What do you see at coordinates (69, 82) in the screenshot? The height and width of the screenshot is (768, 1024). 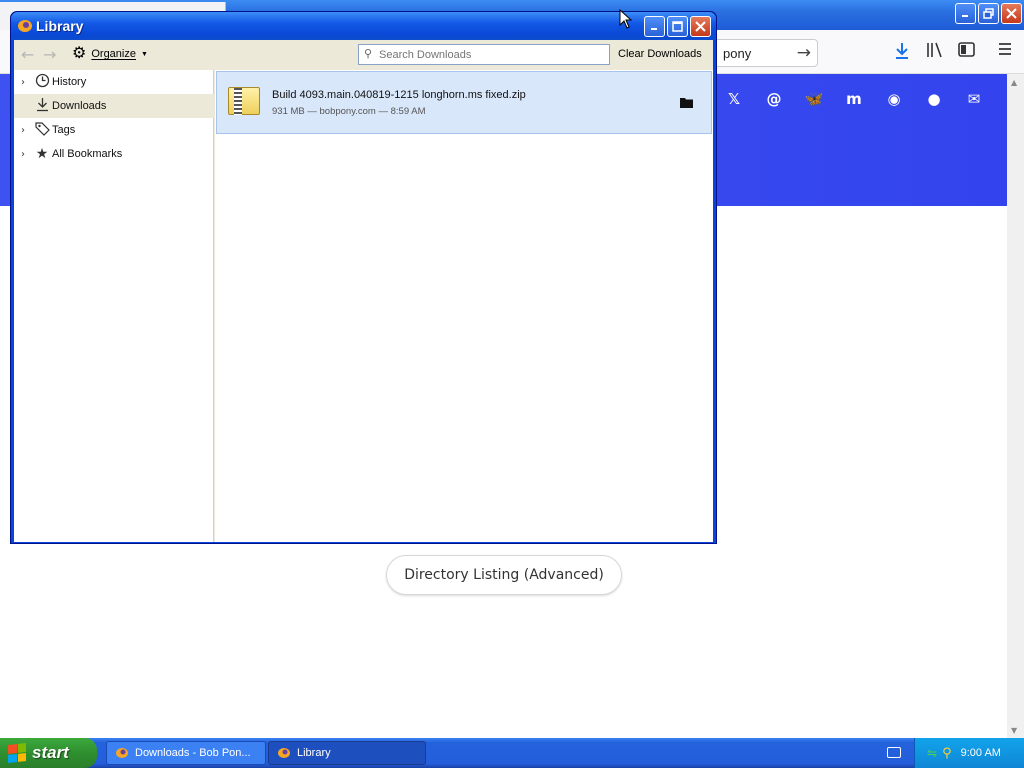 I see `sidebar-item-label: History` at bounding box center [69, 82].